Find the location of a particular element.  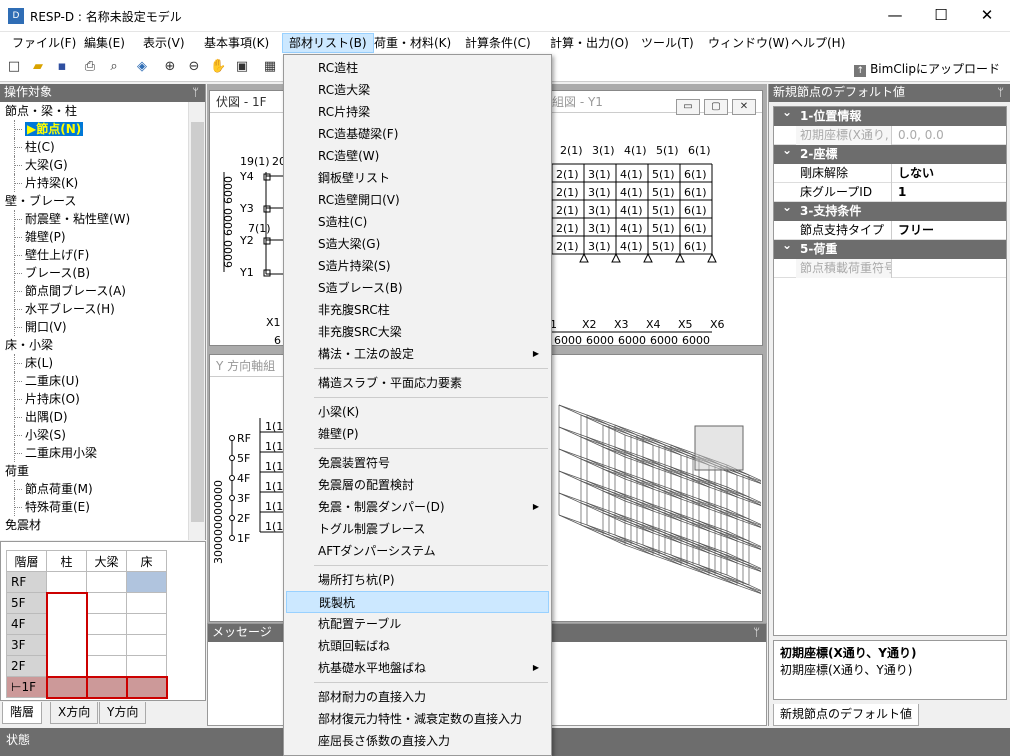

menu-item: 免震装置符号 is located at coordinates (417, 463).